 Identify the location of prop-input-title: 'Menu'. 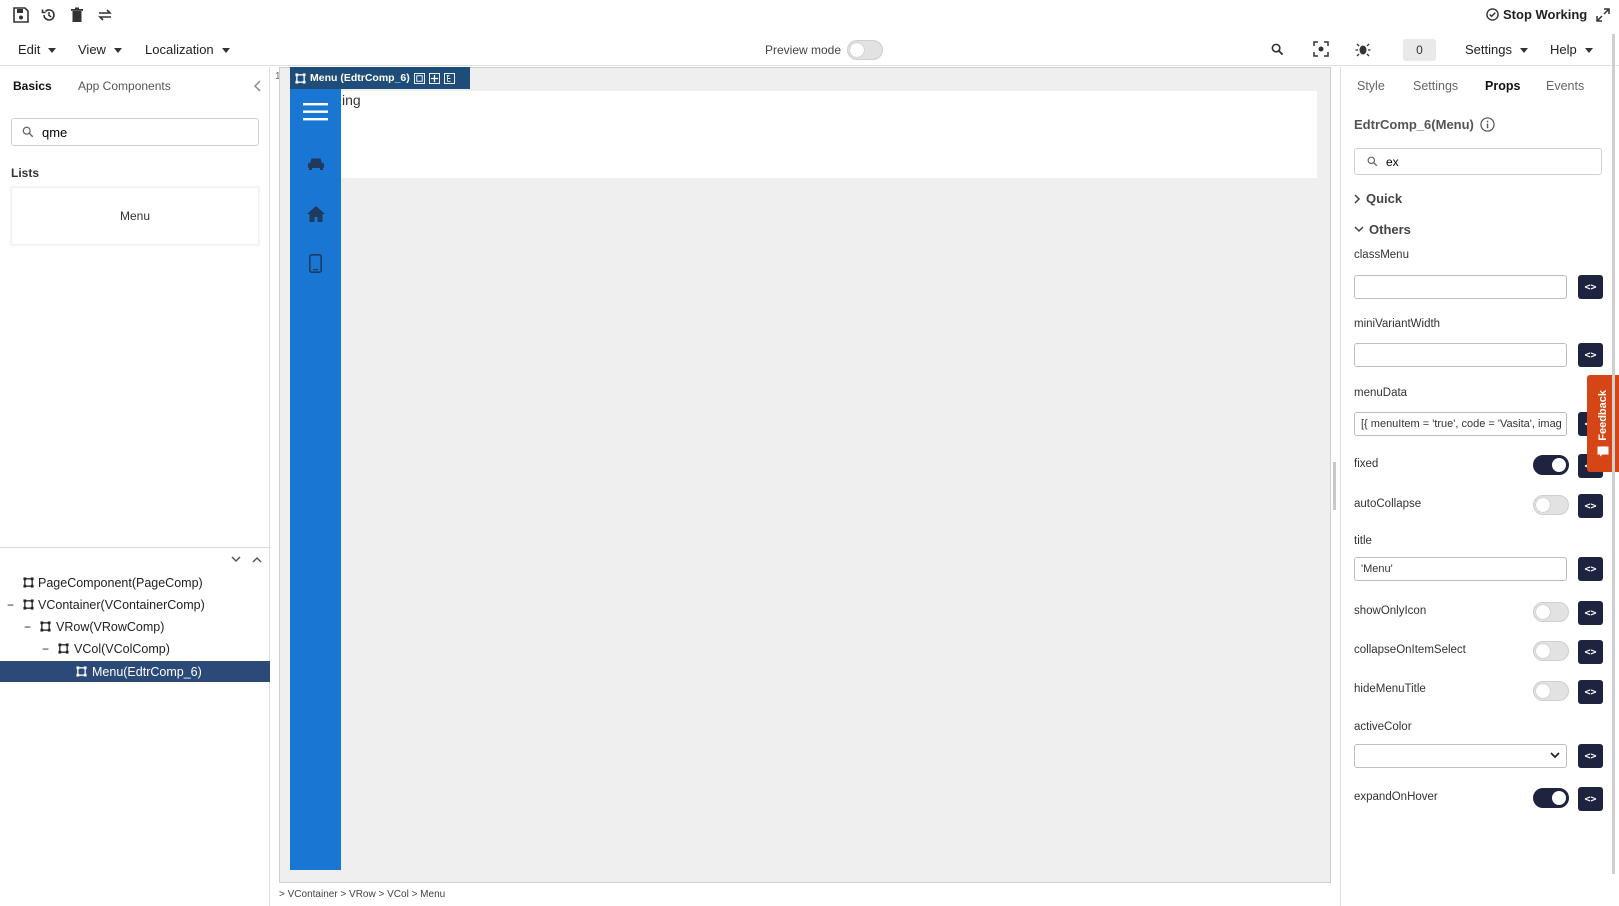
(1460, 569).